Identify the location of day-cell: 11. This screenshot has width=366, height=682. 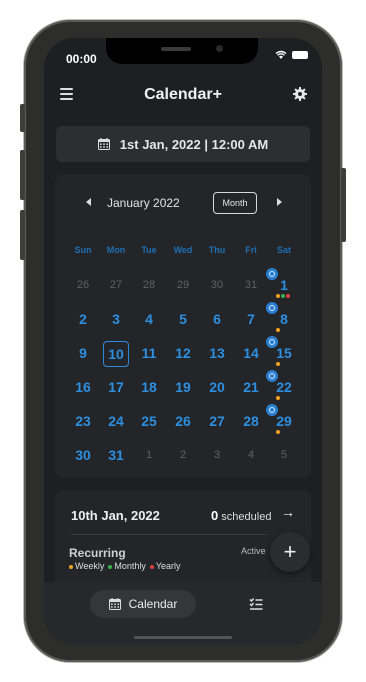
(149, 353).